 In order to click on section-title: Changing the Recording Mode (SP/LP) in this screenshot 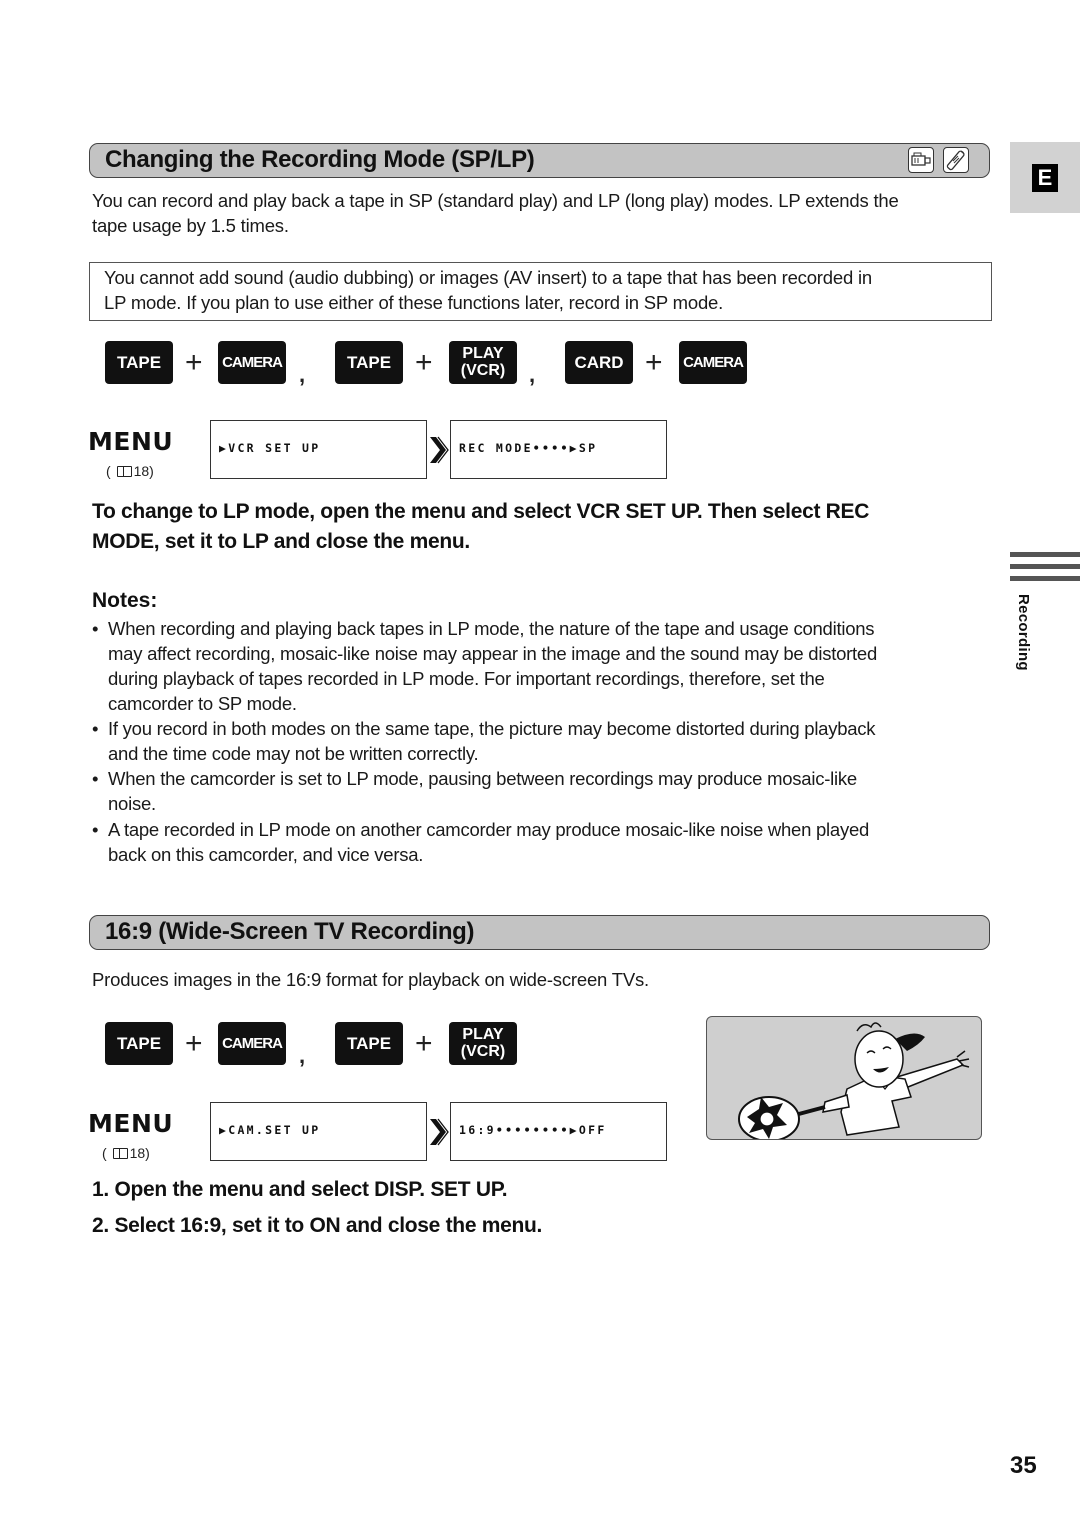, I will do `click(320, 159)`.